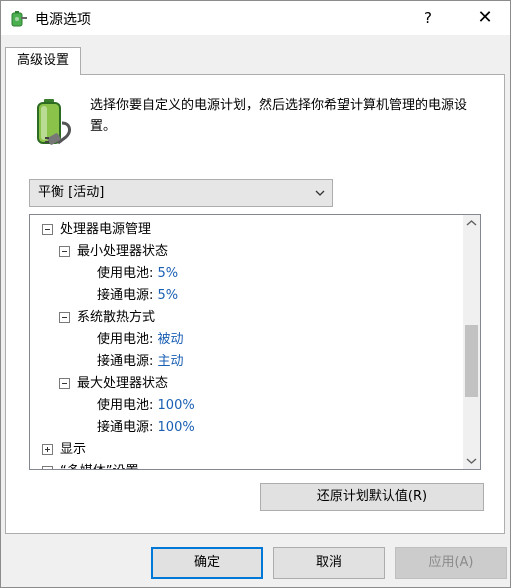 The image size is (511, 588). I want to click on tree-item-min-state-ac: 接通电源: 5%, so click(137, 296).